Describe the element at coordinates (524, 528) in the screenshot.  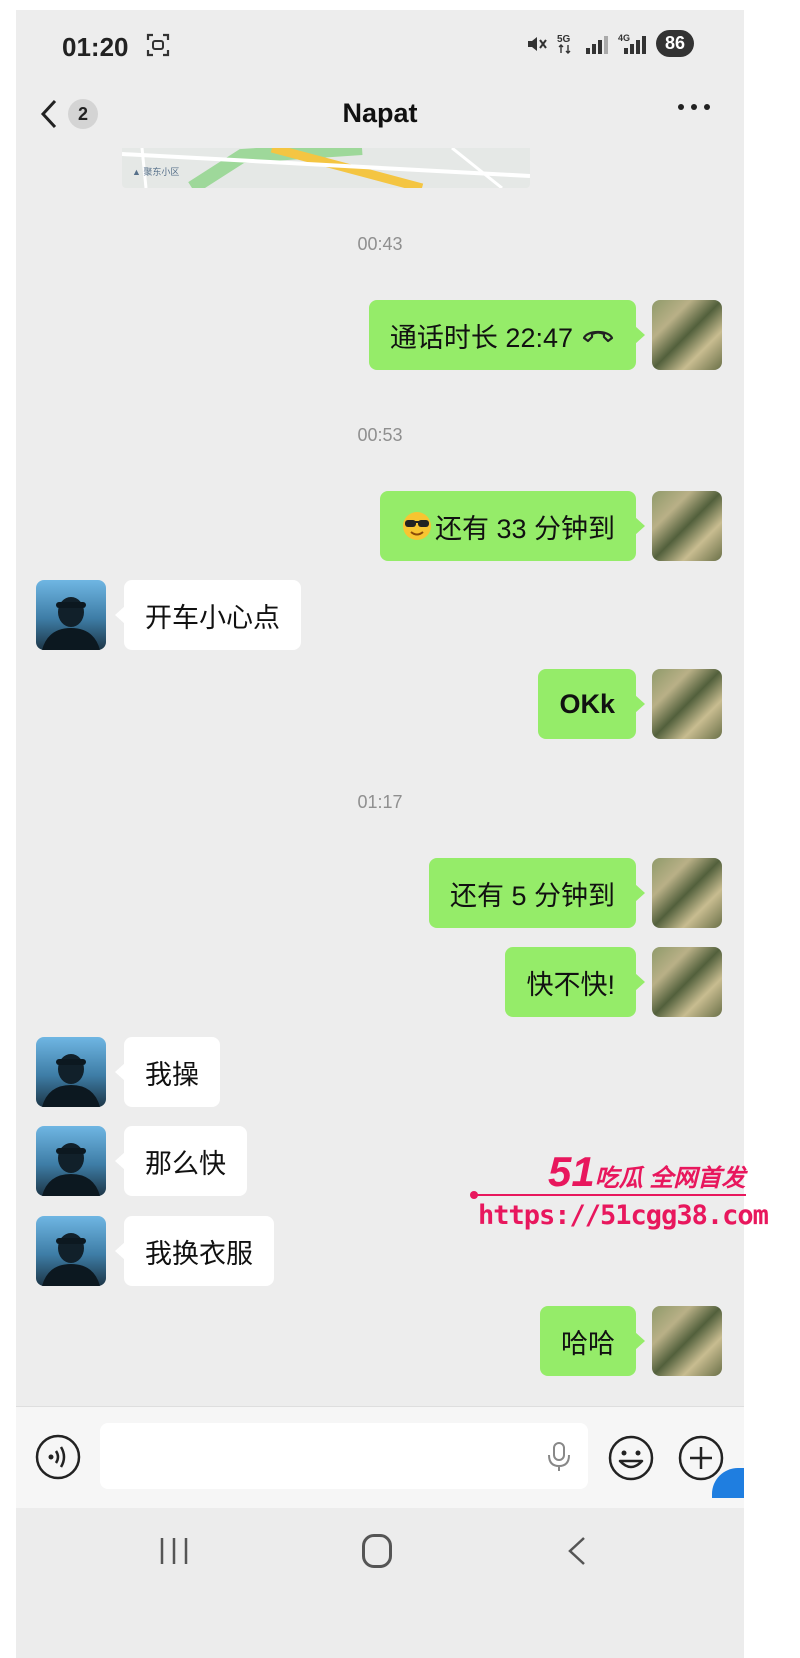
I see `message-text: 还有 33 分钟到` at that location.